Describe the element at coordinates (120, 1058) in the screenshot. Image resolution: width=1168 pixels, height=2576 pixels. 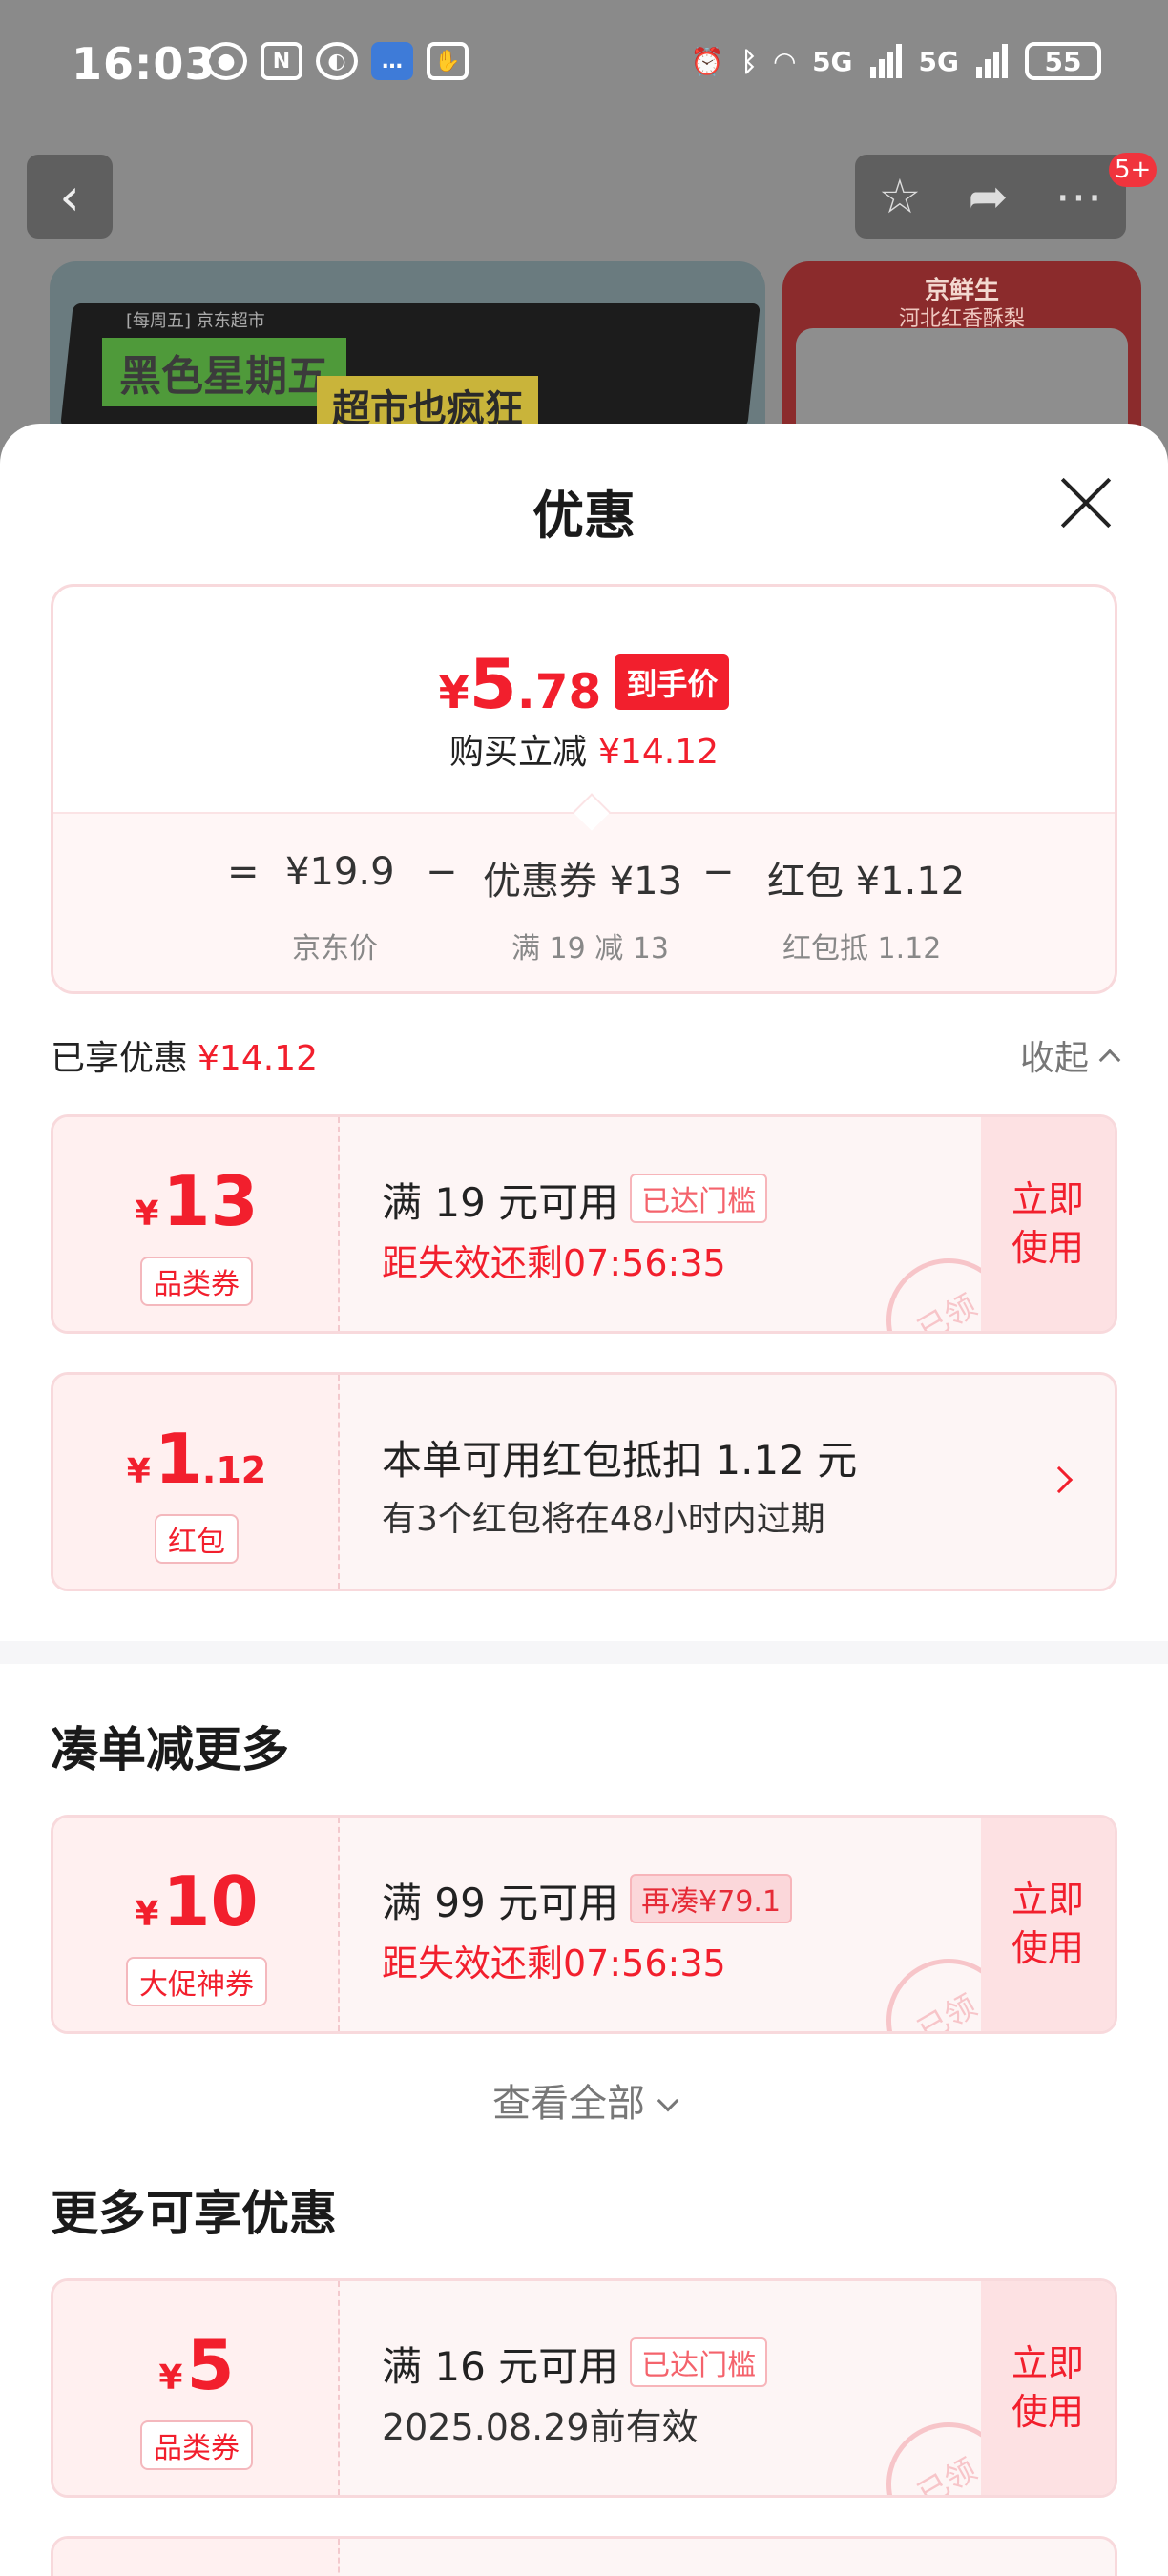
I see `enjoyed-text: 已享优惠` at that location.